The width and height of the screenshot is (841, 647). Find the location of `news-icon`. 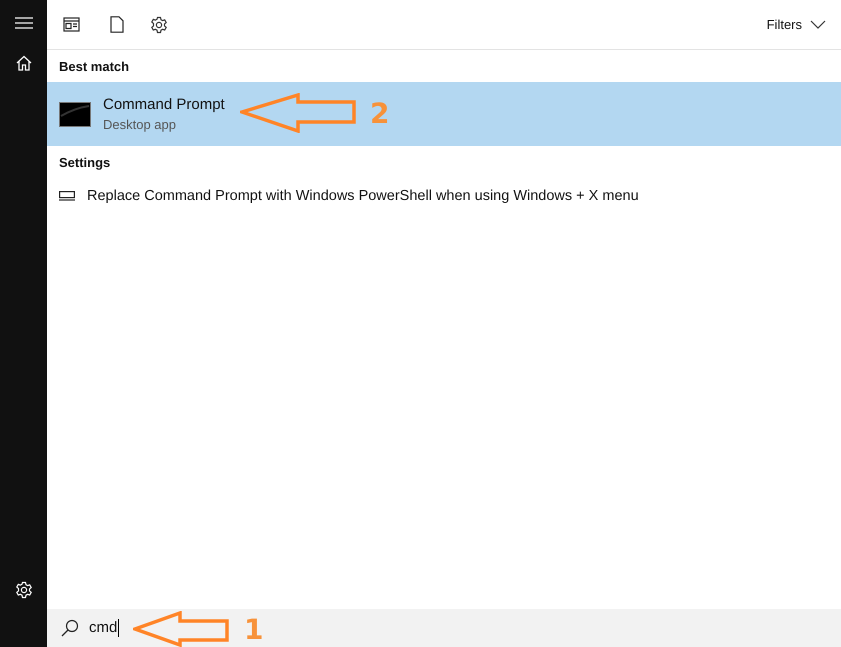

news-icon is located at coordinates (71, 24).